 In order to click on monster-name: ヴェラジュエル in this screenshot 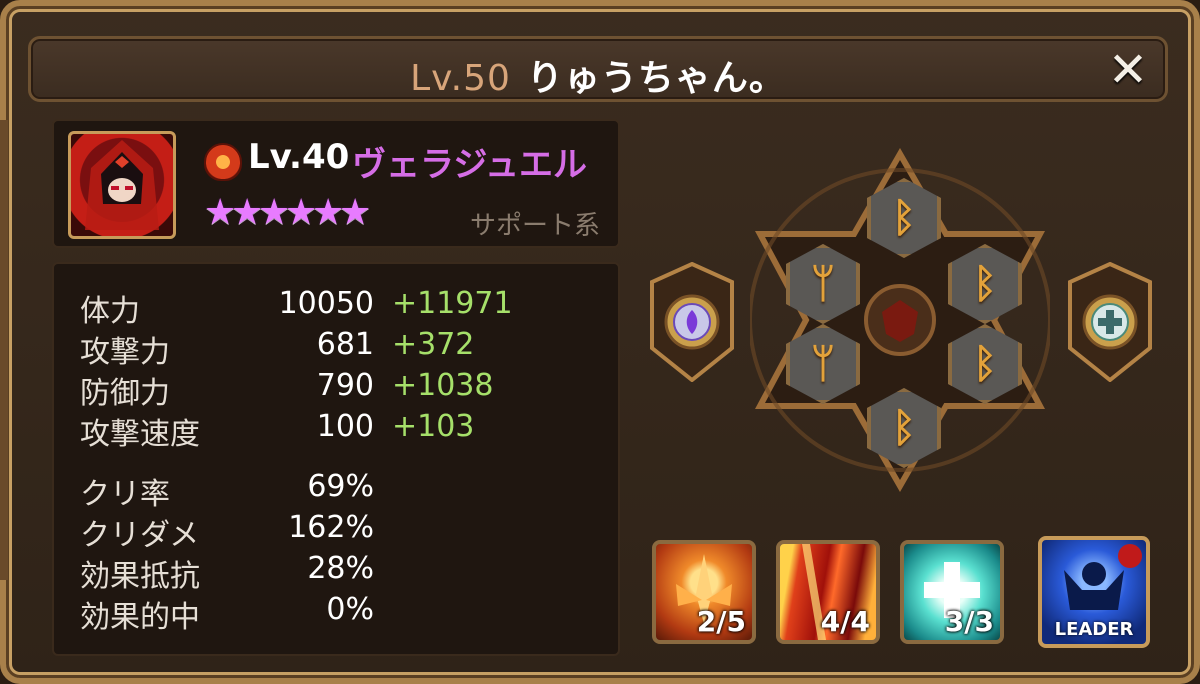, I will do `click(469, 165)`.